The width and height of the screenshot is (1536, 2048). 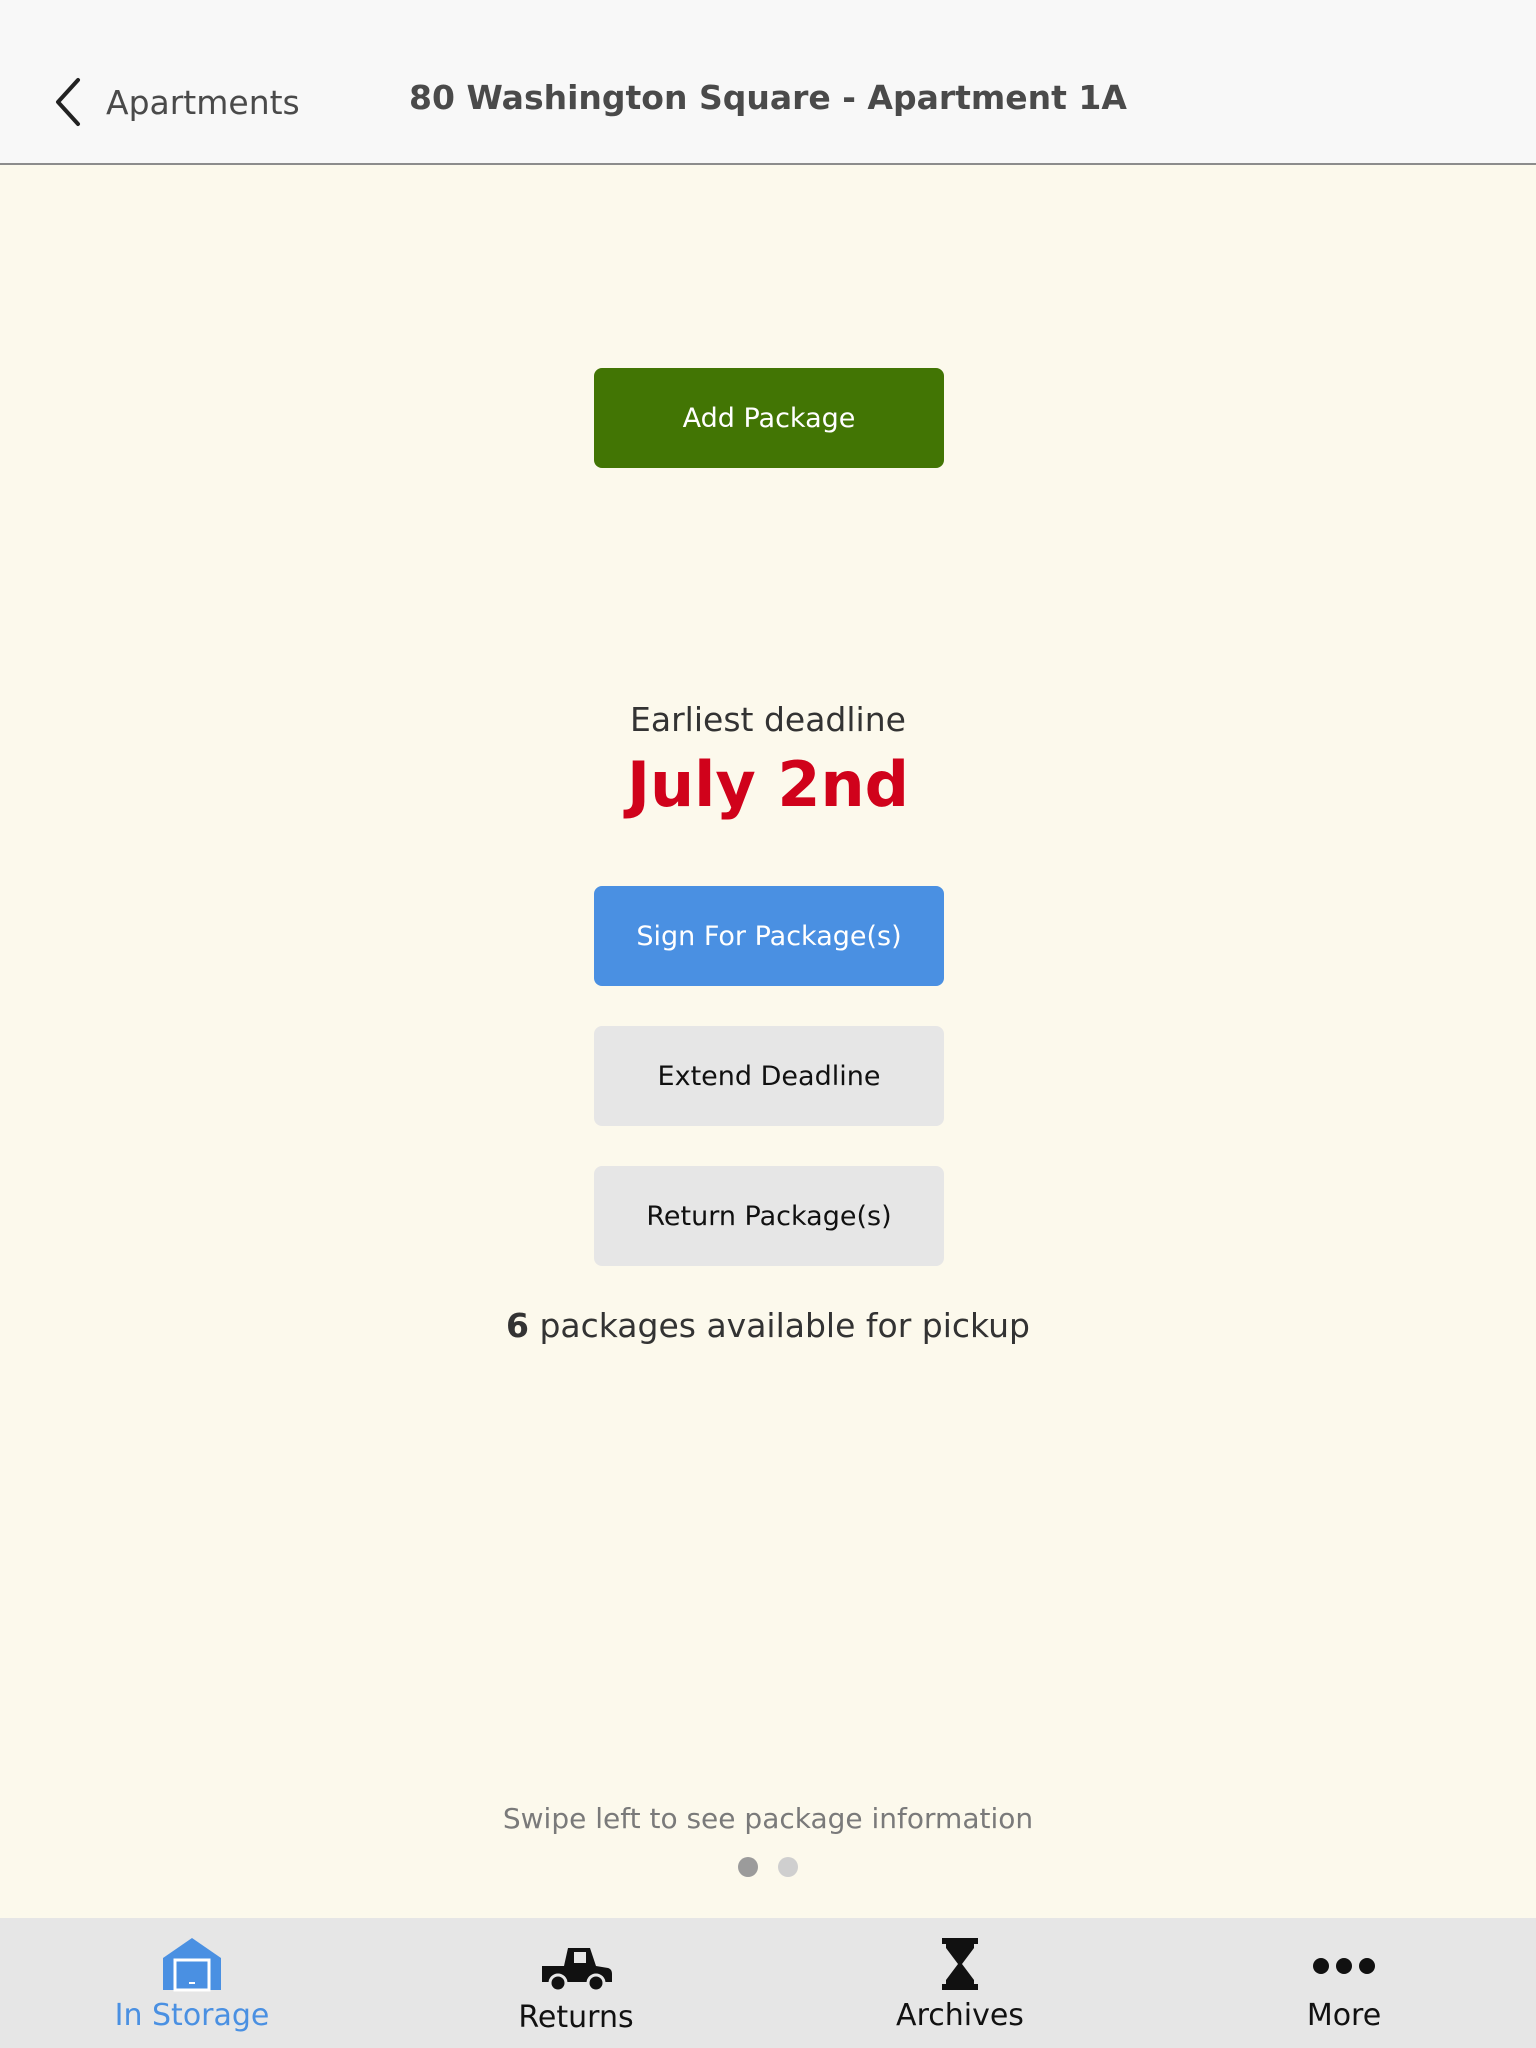 I want to click on tab-bar: In Storage Returns Archives More, so click(x=768, y=1983).